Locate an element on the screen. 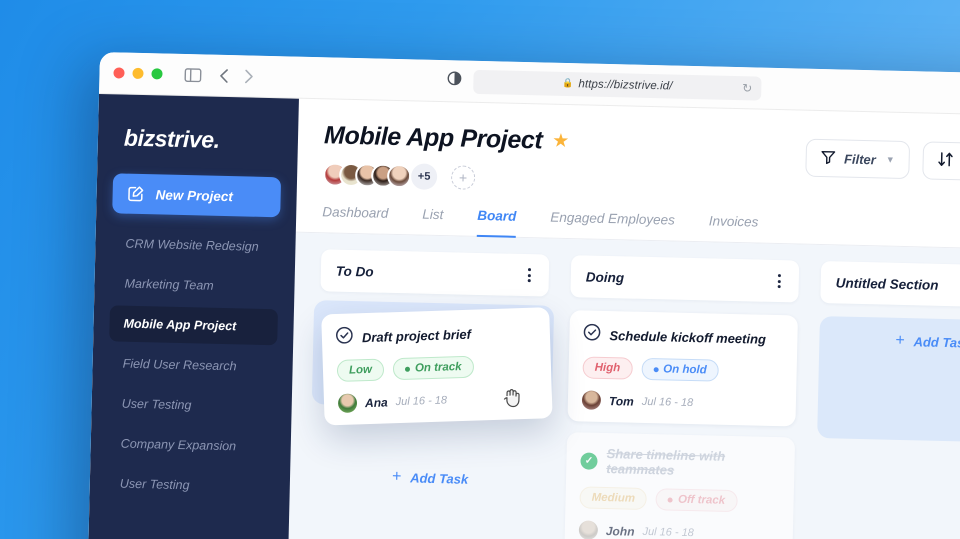 This screenshot has width=960, height=539. task-completed-icon: ✓ is located at coordinates (589, 460).